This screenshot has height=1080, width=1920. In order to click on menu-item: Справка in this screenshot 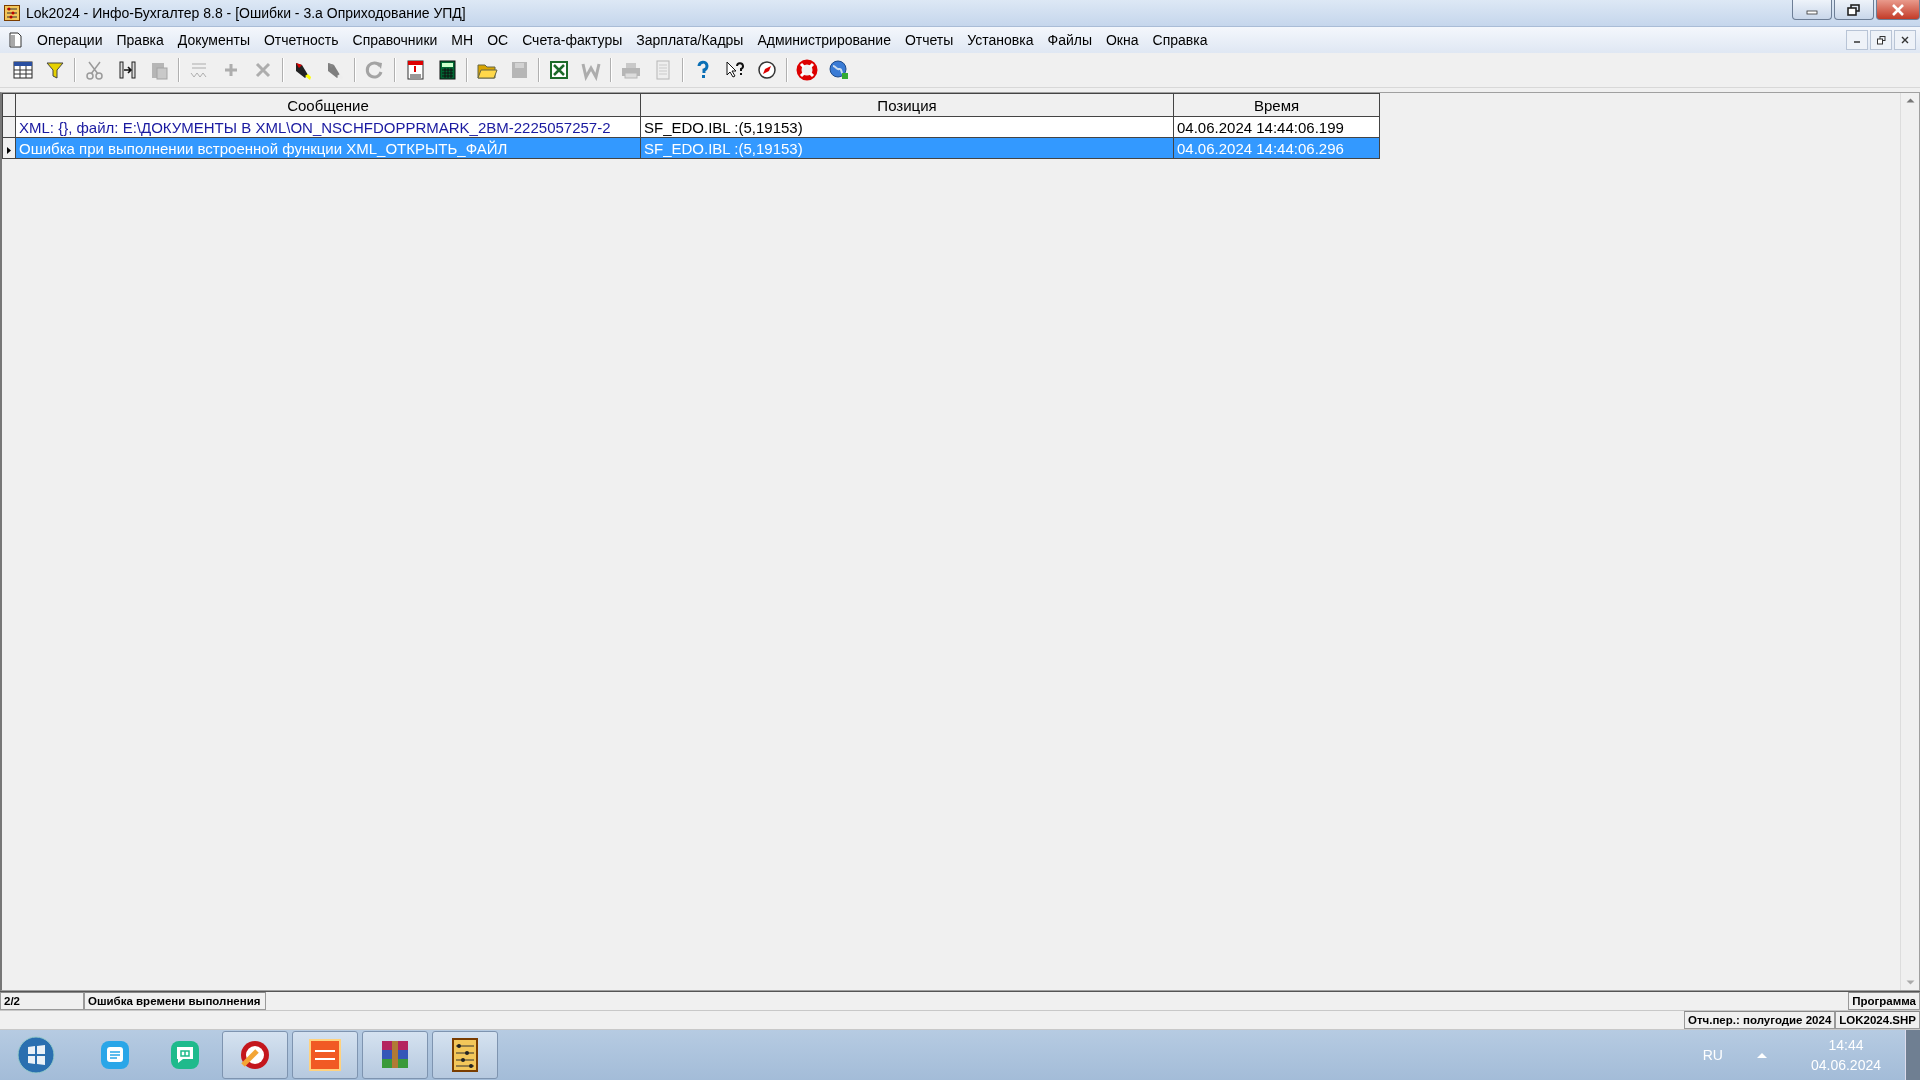, I will do `click(1180, 40)`.